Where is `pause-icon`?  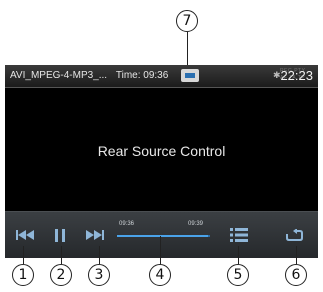 pause-icon is located at coordinates (60, 235).